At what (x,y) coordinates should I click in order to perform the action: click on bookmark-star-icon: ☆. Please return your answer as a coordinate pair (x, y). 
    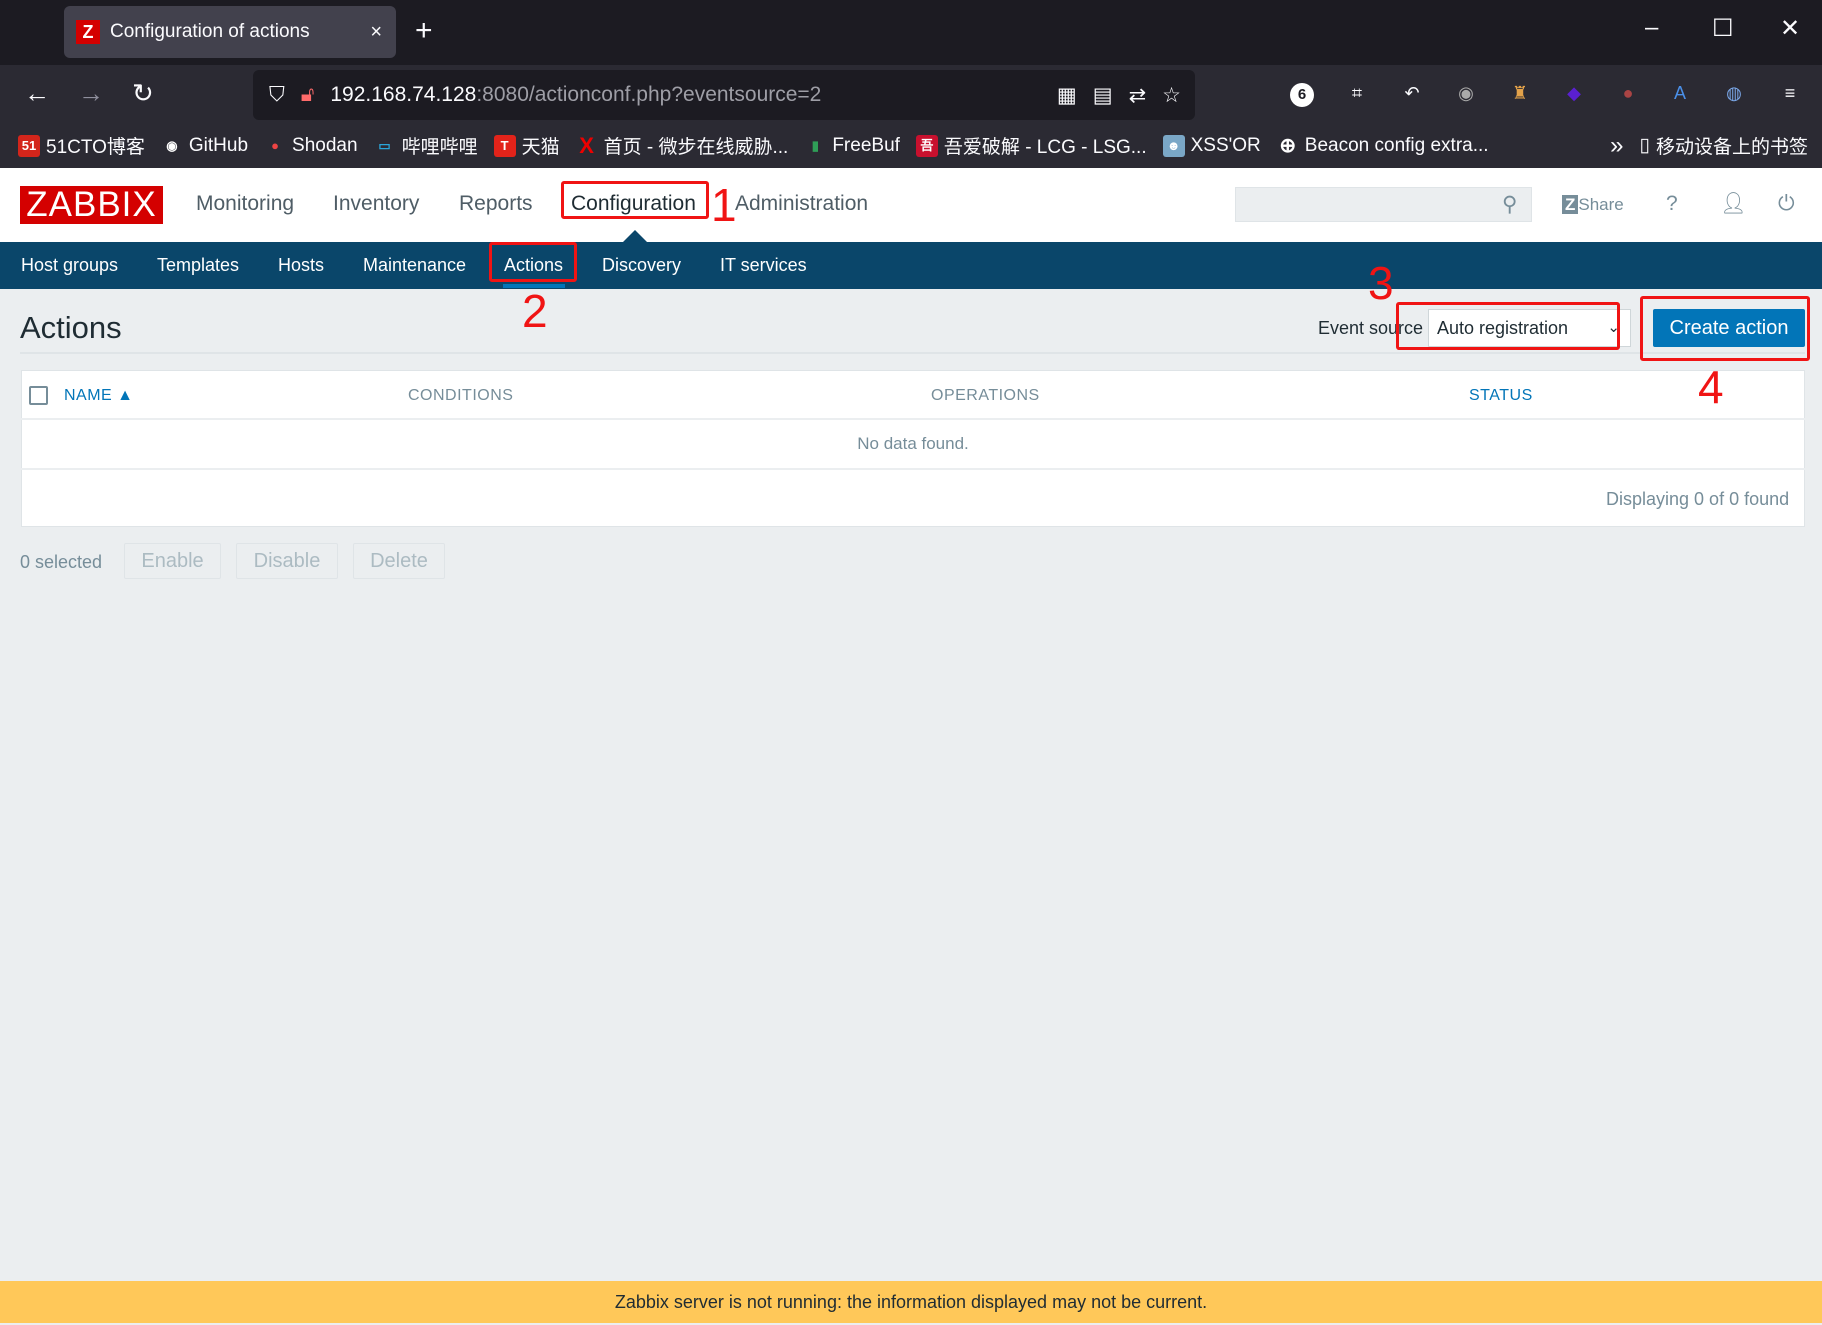
    Looking at the image, I should click on (1171, 95).